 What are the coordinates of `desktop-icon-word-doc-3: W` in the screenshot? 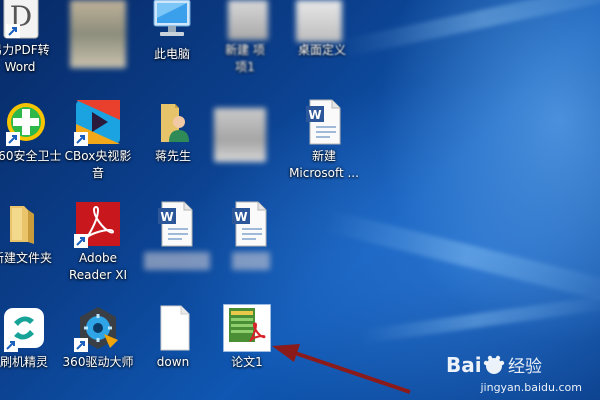 It's located at (250, 245).